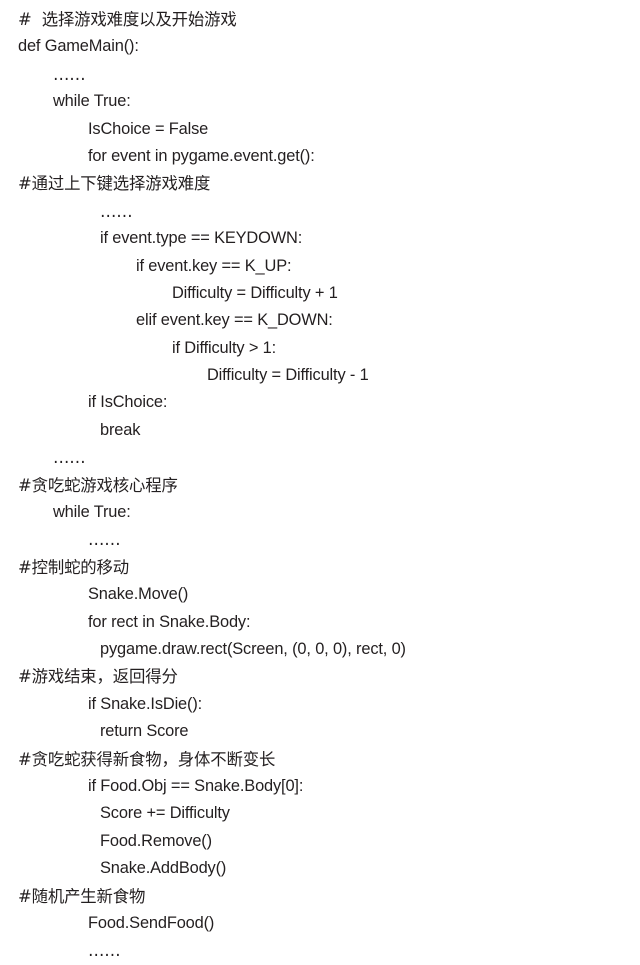  What do you see at coordinates (214, 265) in the screenshot?
I see `code-line: if event.key == K_UP:` at bounding box center [214, 265].